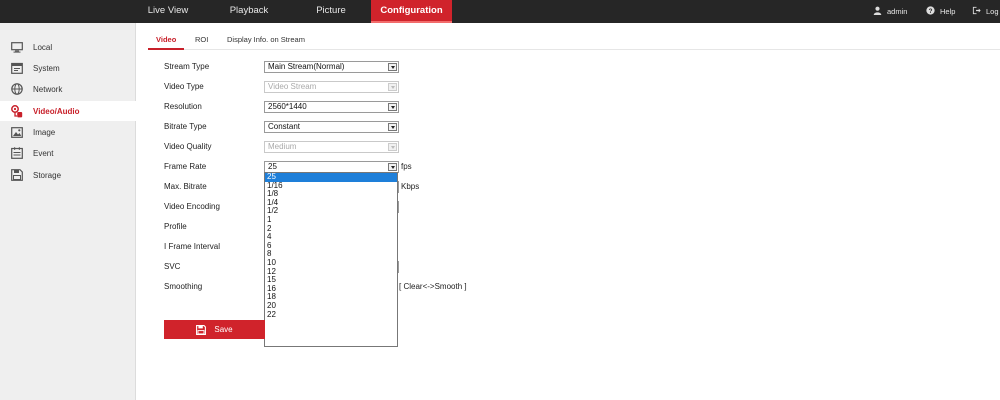 The height and width of the screenshot is (400, 1000). What do you see at coordinates (331, 107) in the screenshot?
I see `resolution-select: 2560*1440` at bounding box center [331, 107].